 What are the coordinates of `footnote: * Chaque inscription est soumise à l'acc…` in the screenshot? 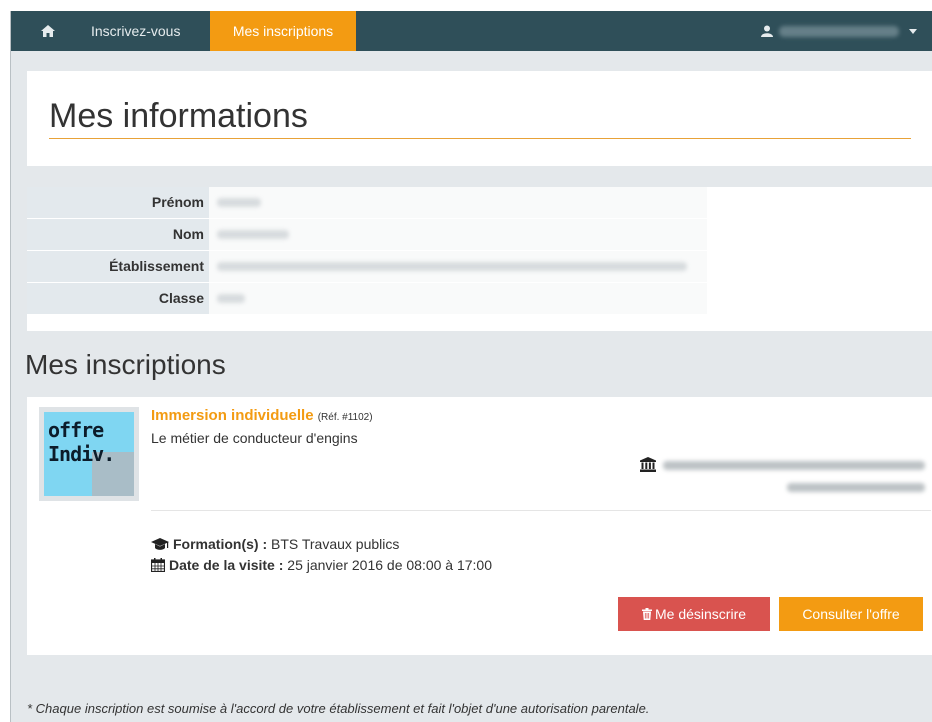 It's located at (338, 708).